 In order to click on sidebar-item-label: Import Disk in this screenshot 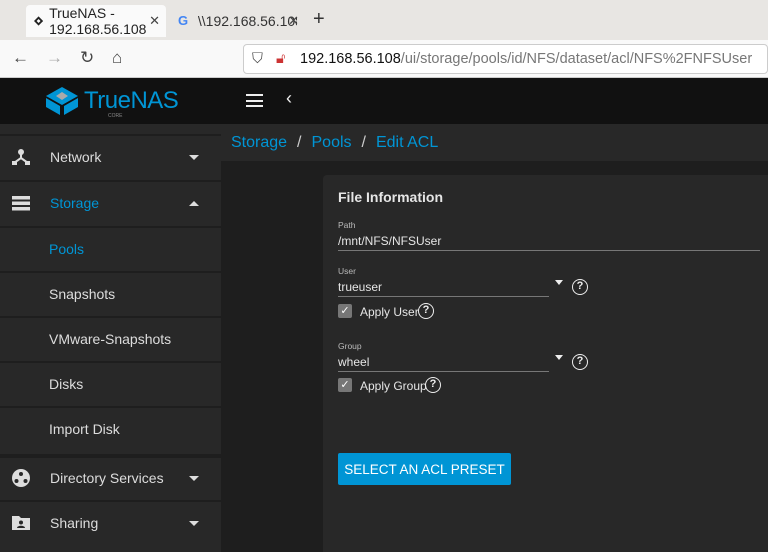, I will do `click(84, 429)`.